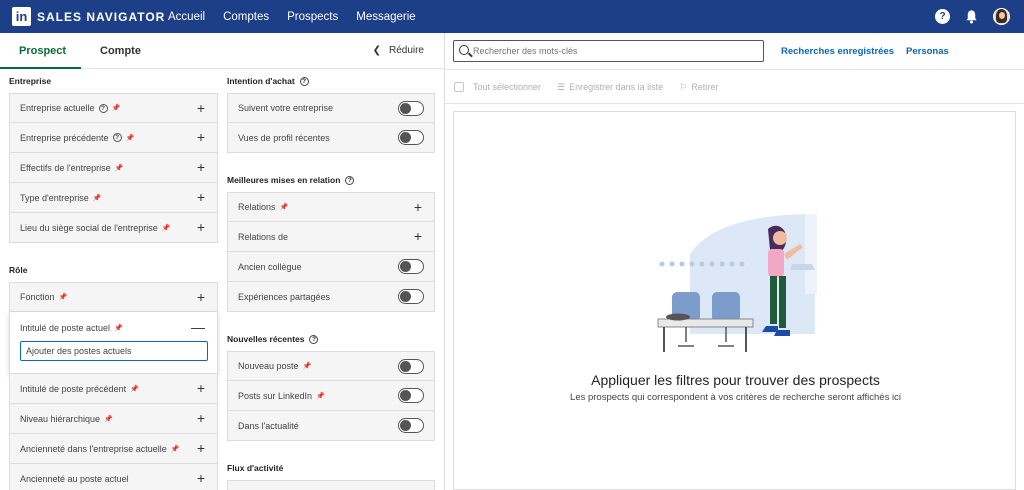  What do you see at coordinates (255, 468) in the screenshot?
I see `section-title-flux: Flux d'activité` at bounding box center [255, 468].